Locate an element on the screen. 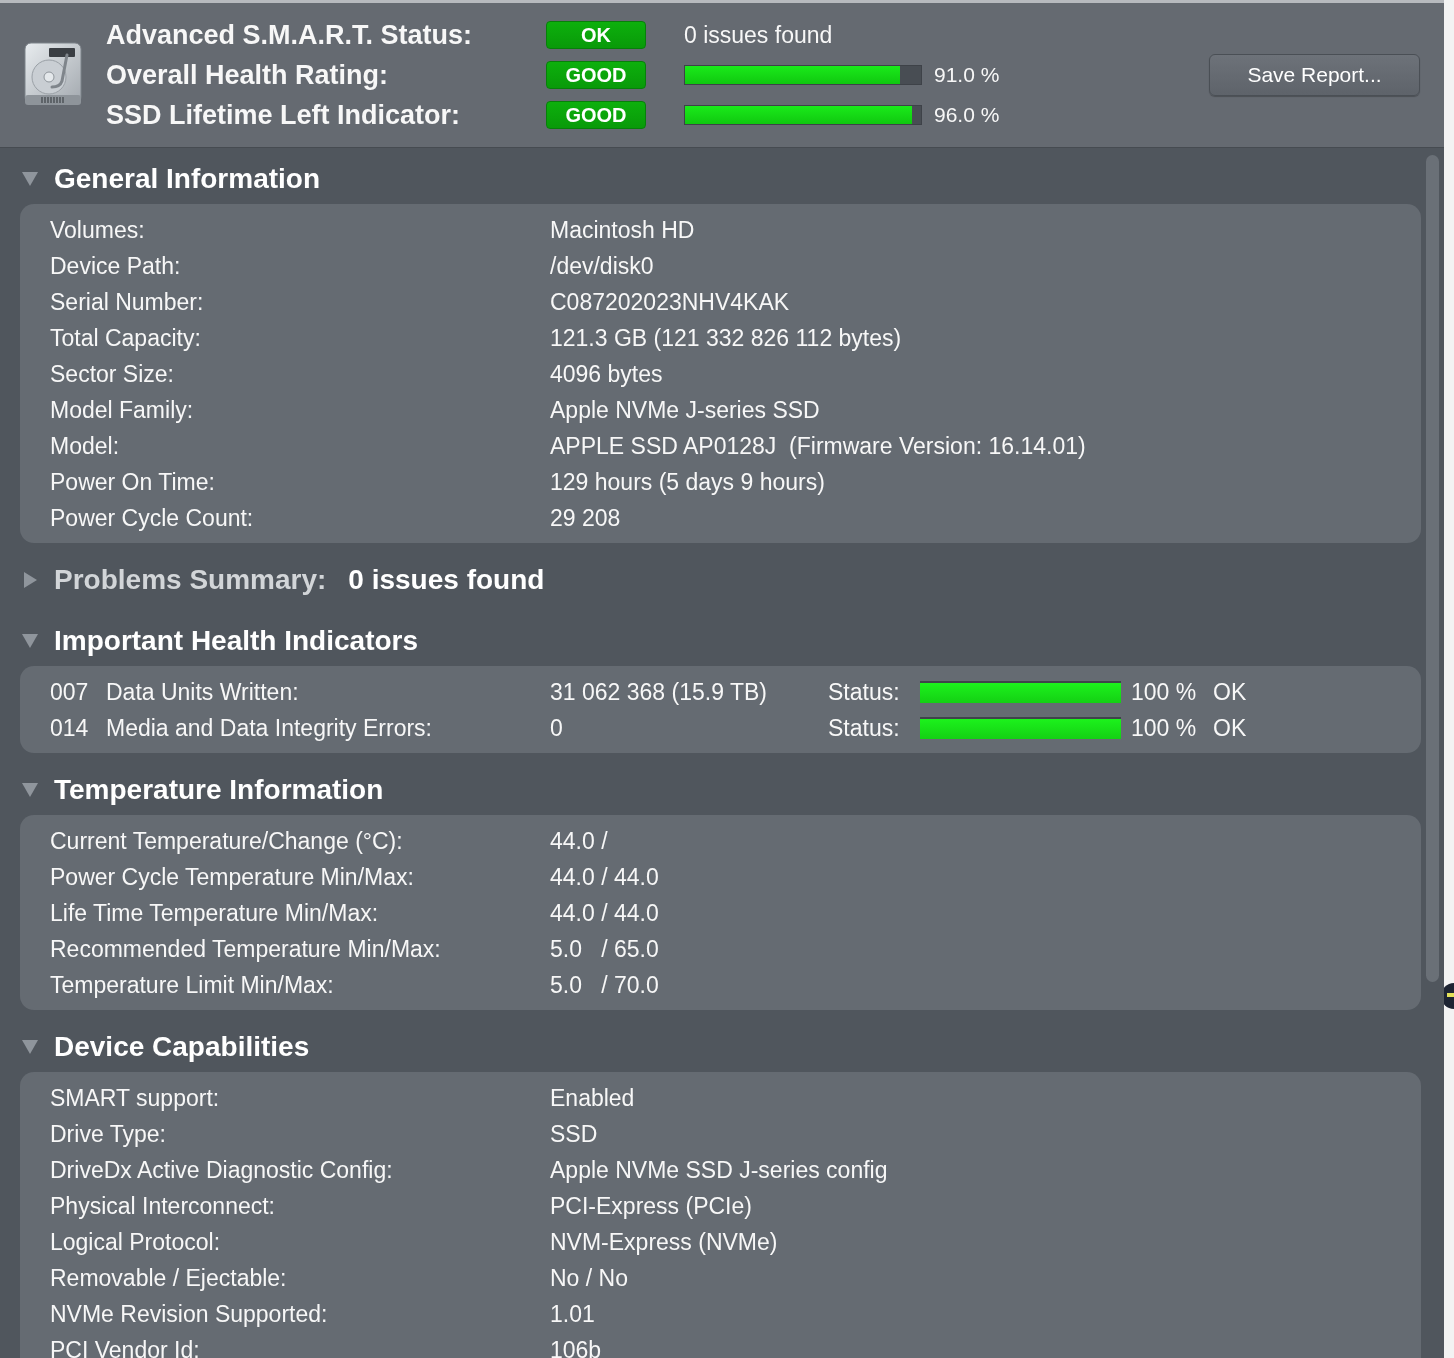  field-value: 4096 bytes is located at coordinates (606, 374).